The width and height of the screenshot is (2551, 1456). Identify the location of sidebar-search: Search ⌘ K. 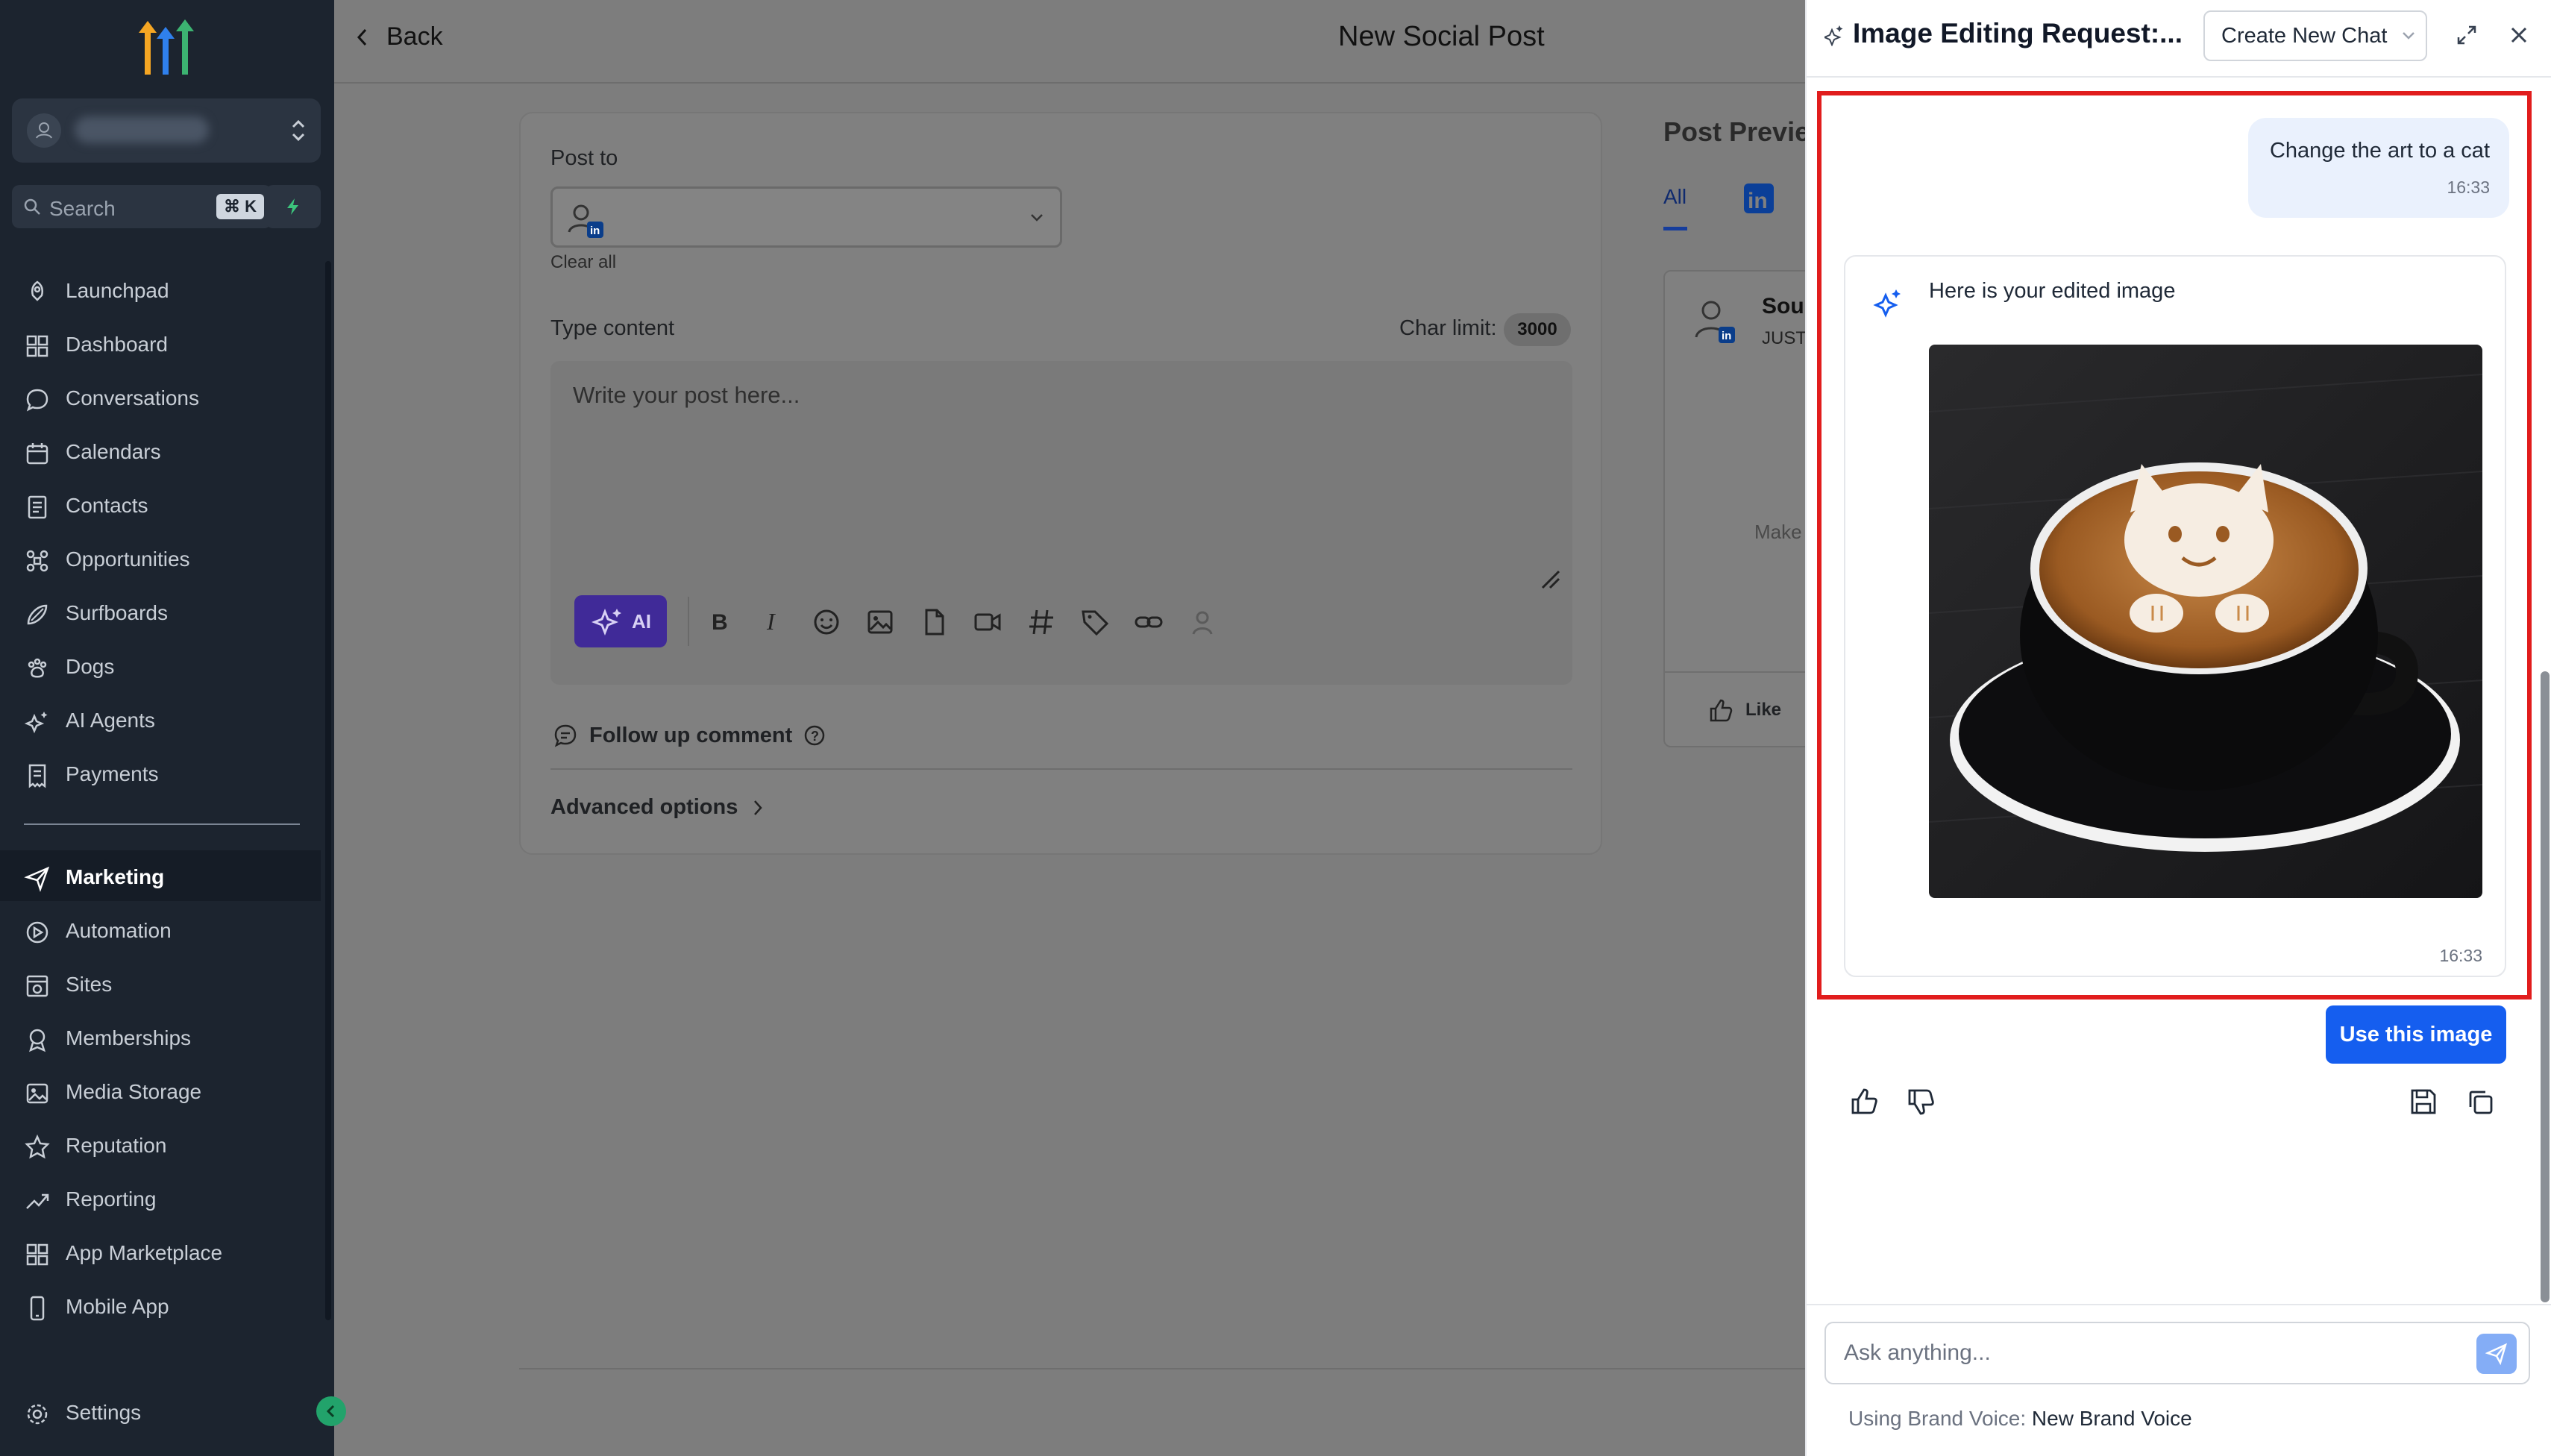
(142, 206).